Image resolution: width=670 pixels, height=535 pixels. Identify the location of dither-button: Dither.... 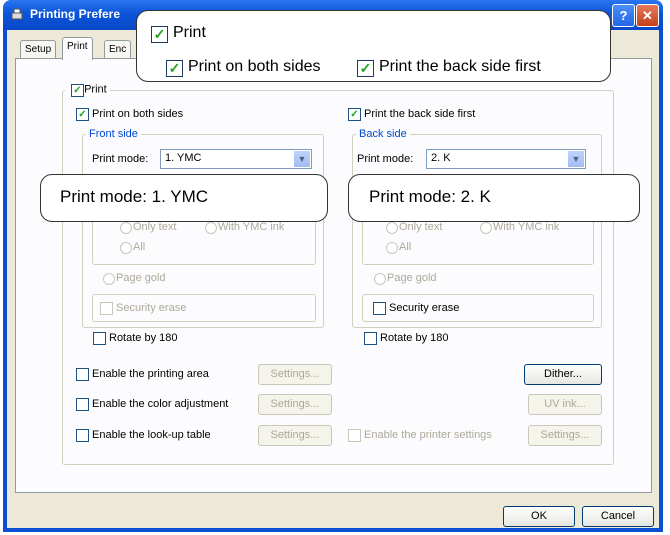
(563, 374).